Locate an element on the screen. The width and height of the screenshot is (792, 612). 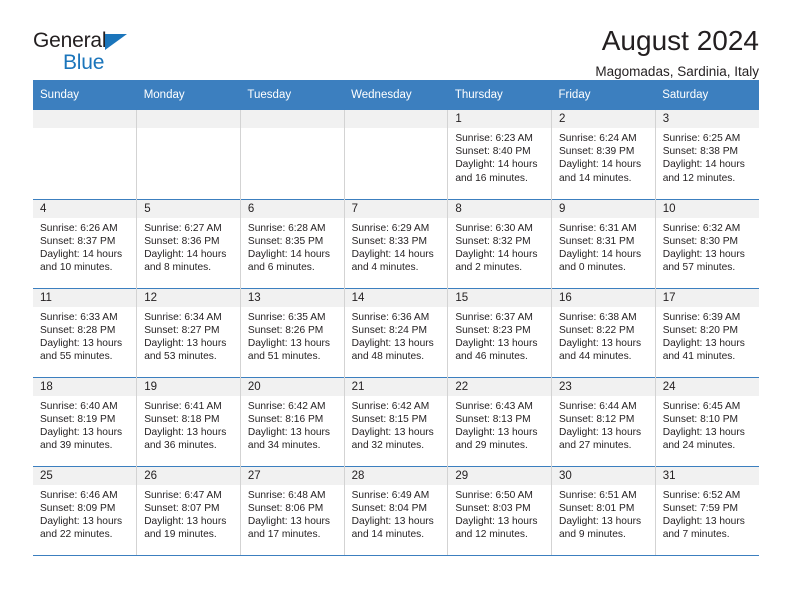
daylight-text-line2: and 12 minutes. is located at coordinates (699, 178).